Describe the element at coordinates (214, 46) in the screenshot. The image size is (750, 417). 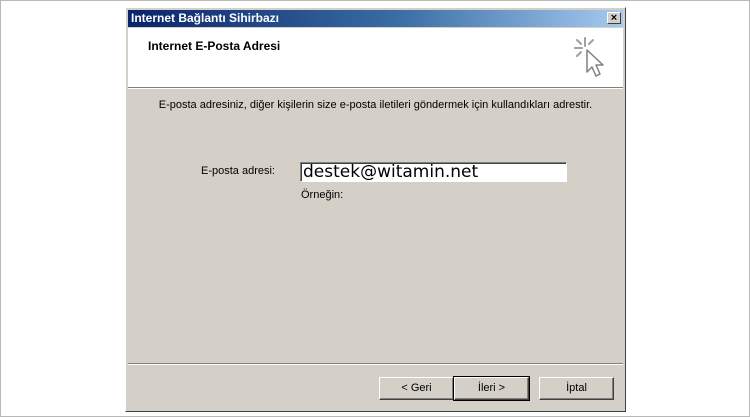
I see `page-title: Internet E-Posta Adresi` at that location.